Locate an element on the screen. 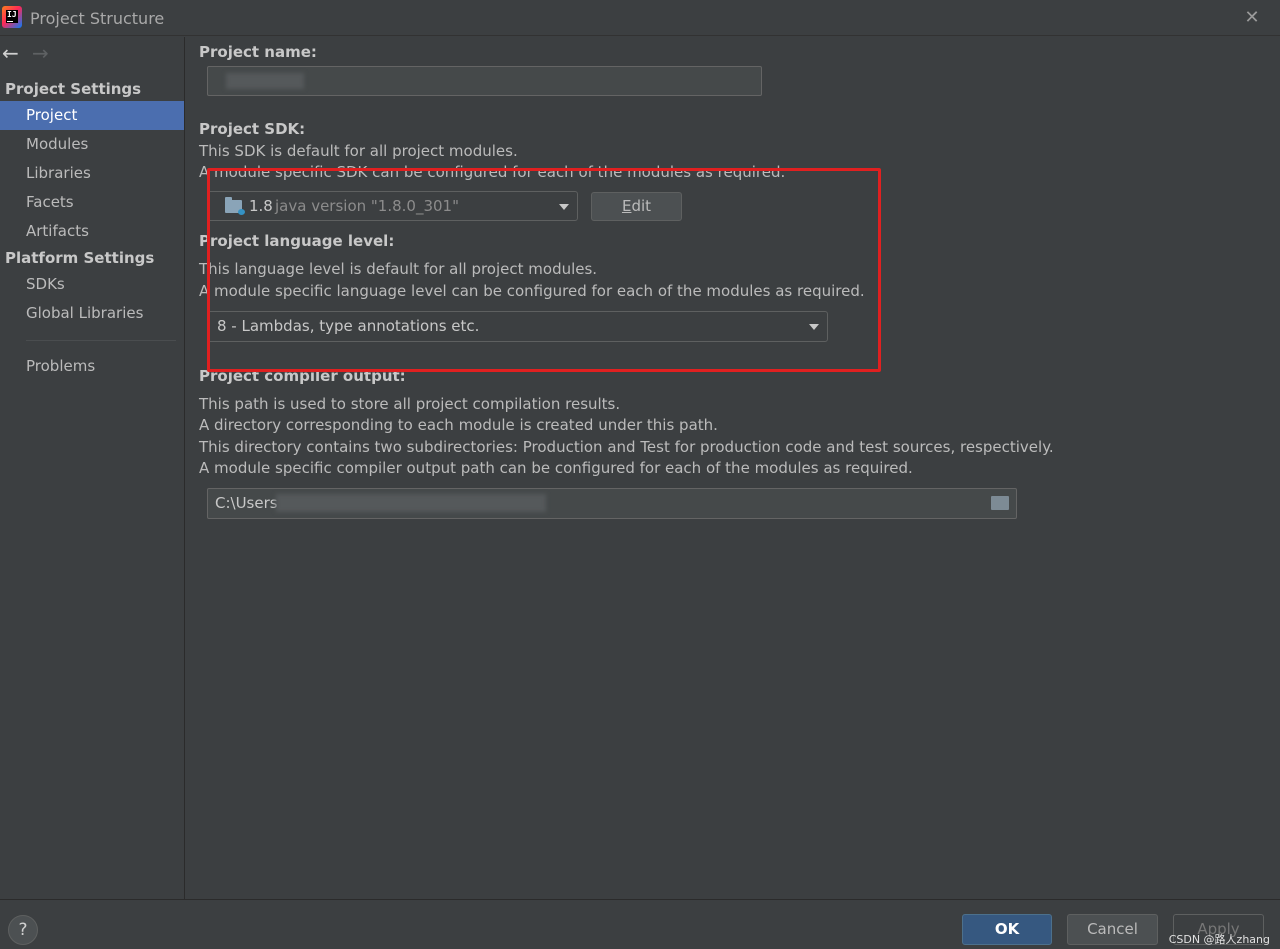 The height and width of the screenshot is (949, 1280). sdk-version-detail: java version "1.8.0_301" is located at coordinates (367, 206).